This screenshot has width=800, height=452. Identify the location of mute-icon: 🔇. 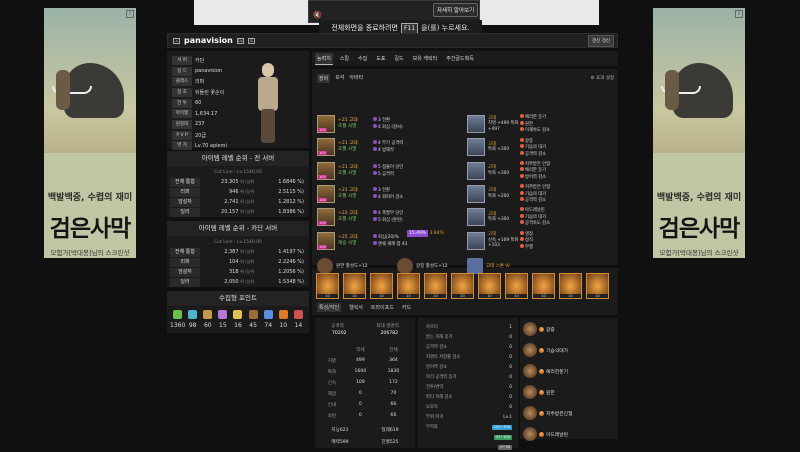
(317, 15).